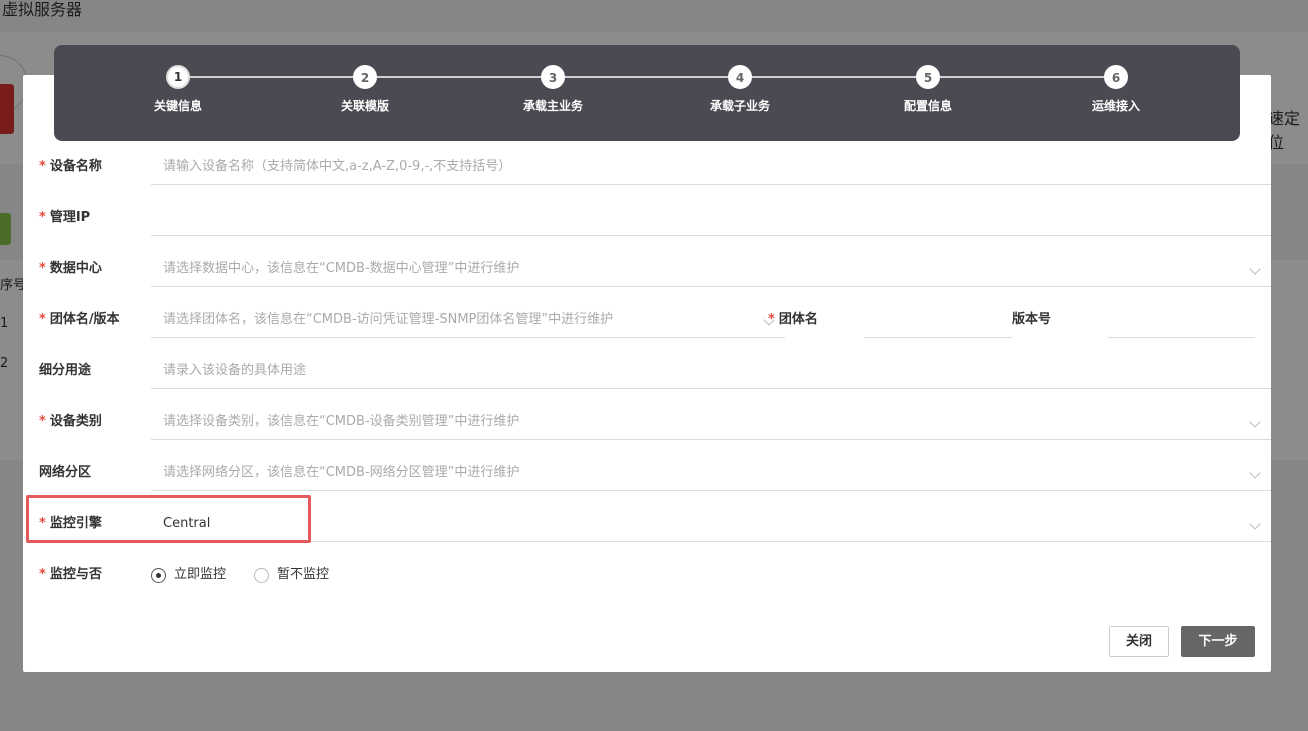  Describe the element at coordinates (553, 77) in the screenshot. I see `step-number: 3` at that location.